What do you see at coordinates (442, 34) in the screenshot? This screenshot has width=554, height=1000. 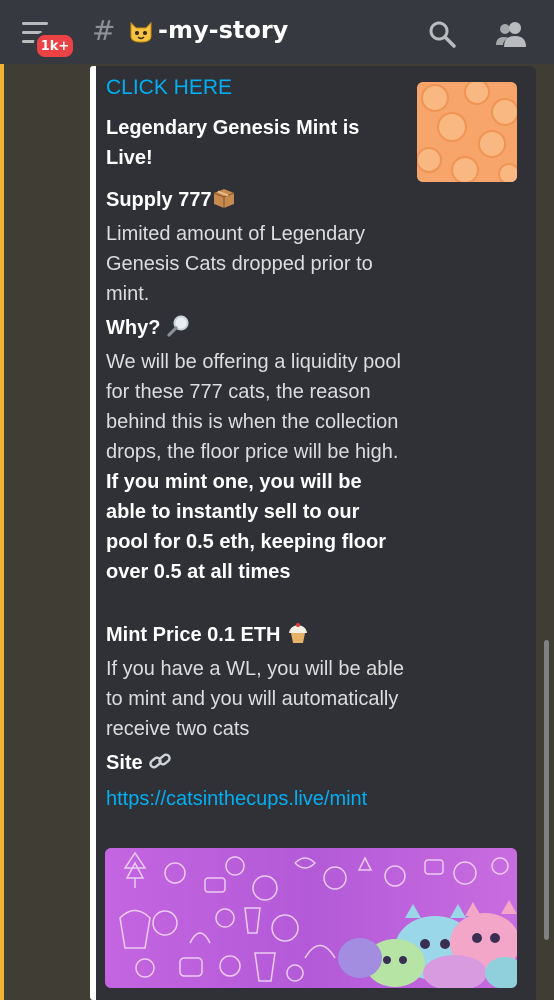 I see `search-icon` at bounding box center [442, 34].